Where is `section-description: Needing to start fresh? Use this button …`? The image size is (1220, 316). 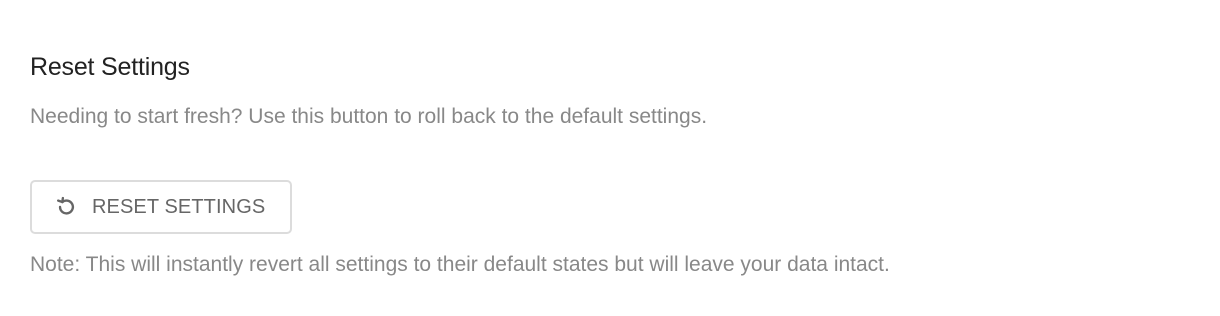
section-description: Needing to start fresh? Use this button … is located at coordinates (369, 116).